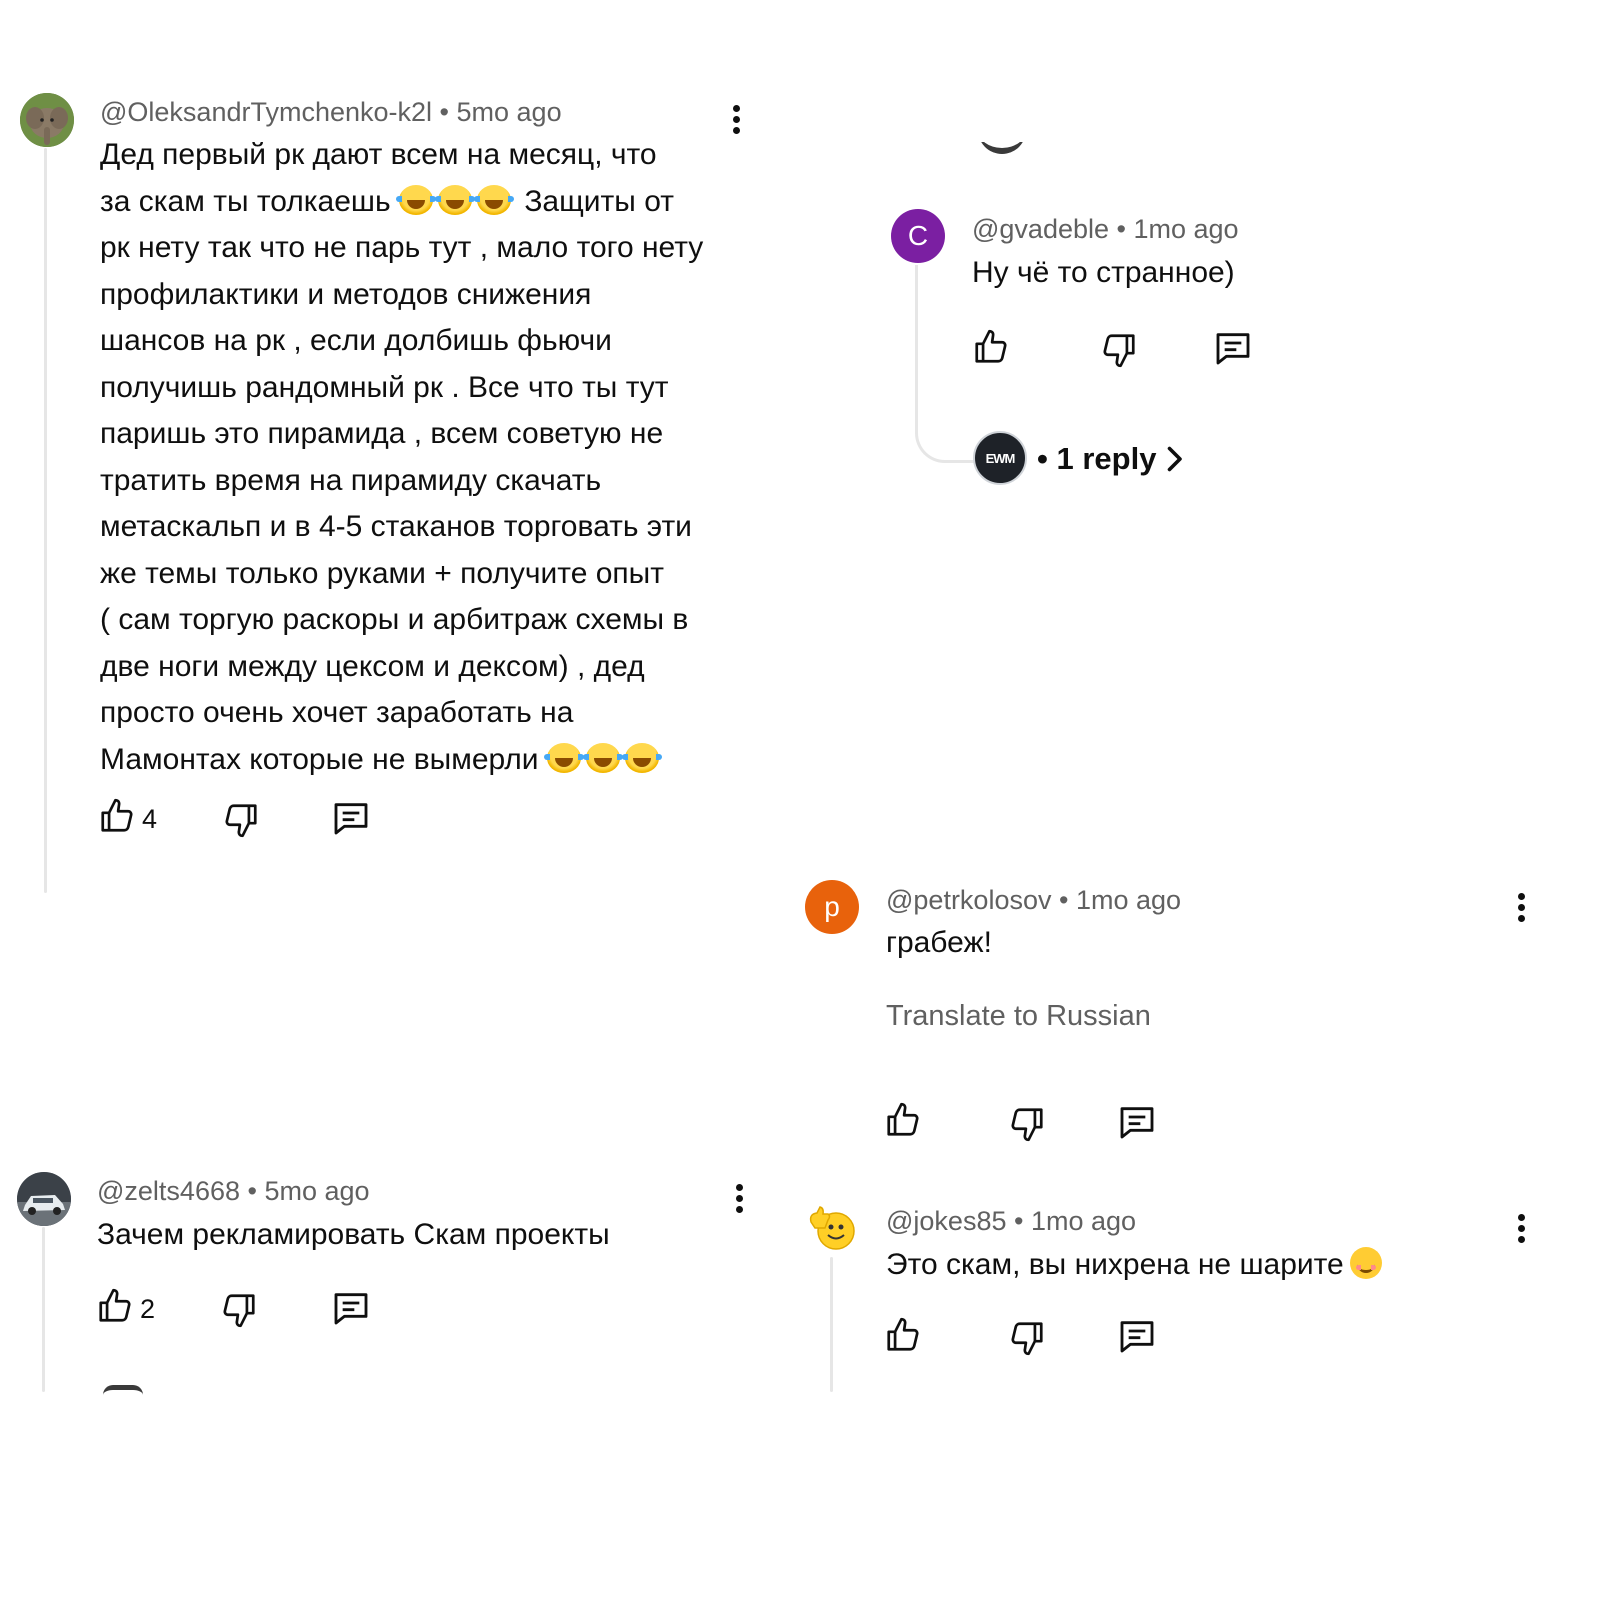 Image resolution: width=1600 pixels, height=1600 pixels. I want to click on author-handle: @OleksandrTymchenko-k2l, so click(266, 112).